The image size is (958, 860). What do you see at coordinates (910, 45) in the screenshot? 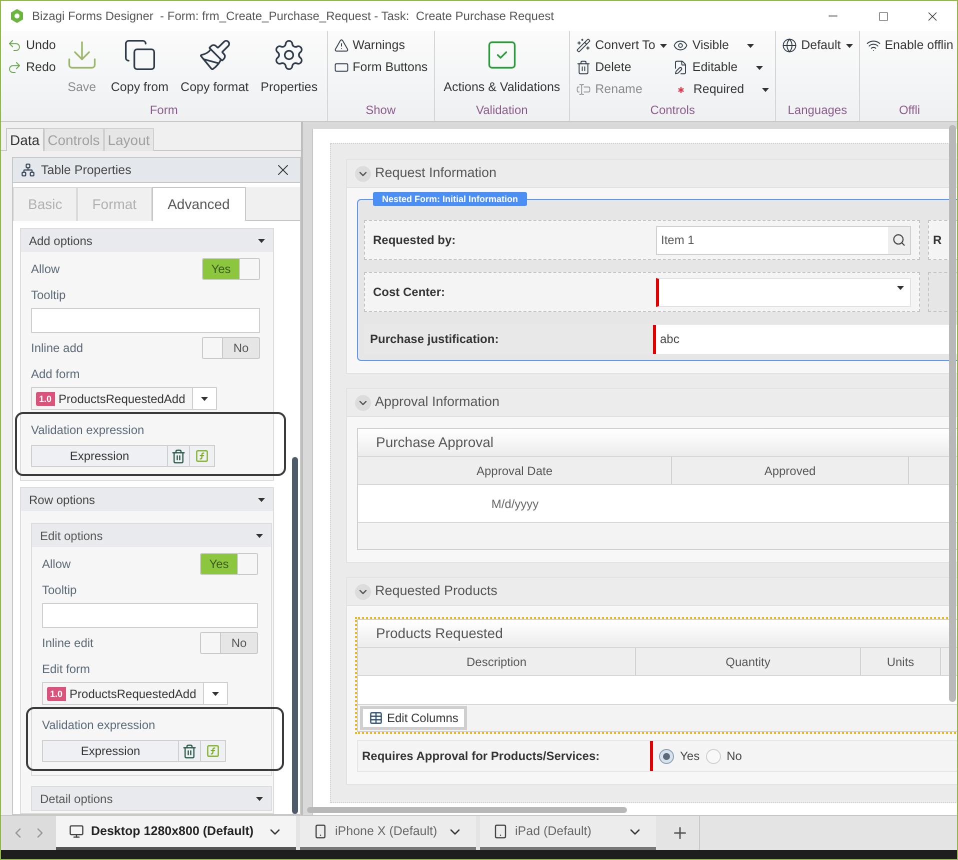
I see `ribbon-button: Enable offlin` at bounding box center [910, 45].